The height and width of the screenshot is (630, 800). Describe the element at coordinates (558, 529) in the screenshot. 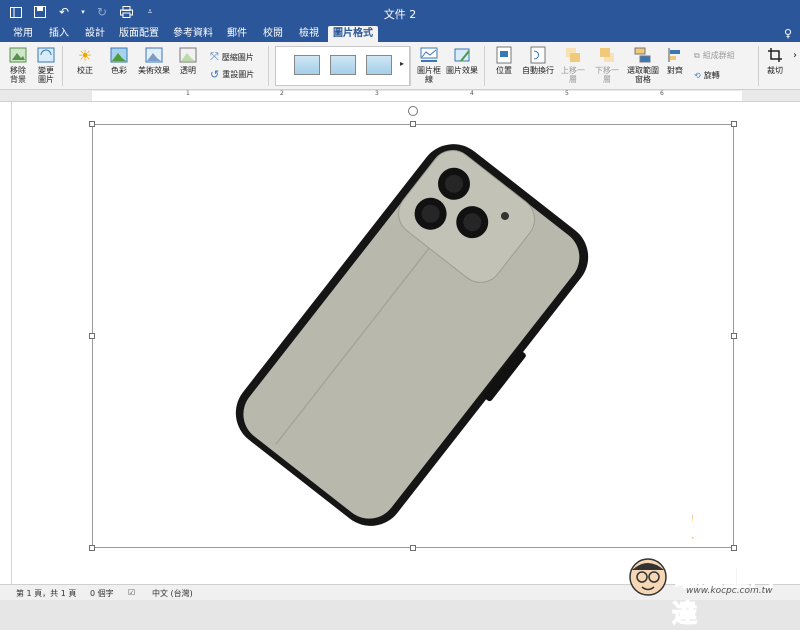

I see `caption-overlay: 自動去背大功告成！` at that location.